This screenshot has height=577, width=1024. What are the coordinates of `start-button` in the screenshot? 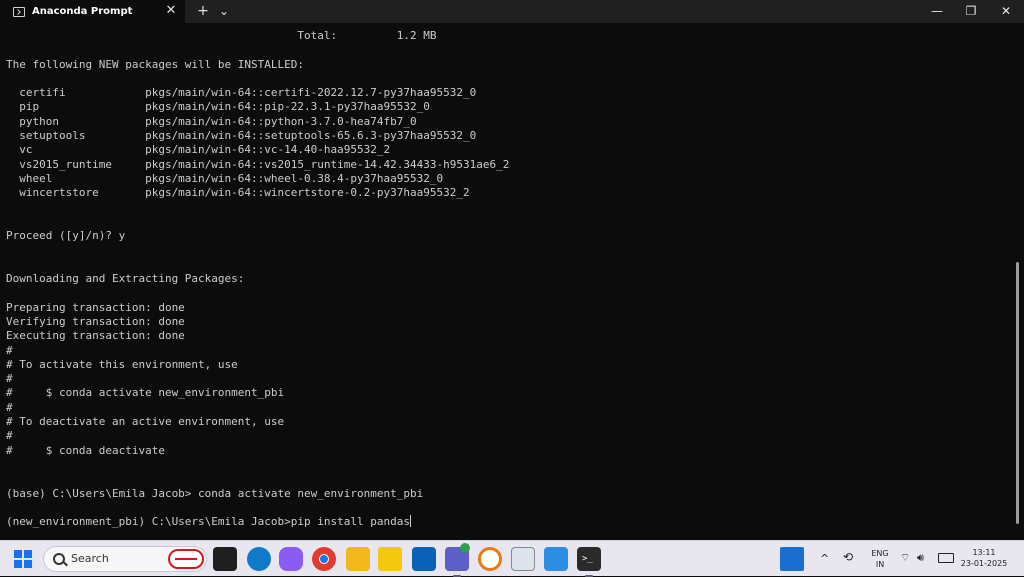 It's located at (23, 559).